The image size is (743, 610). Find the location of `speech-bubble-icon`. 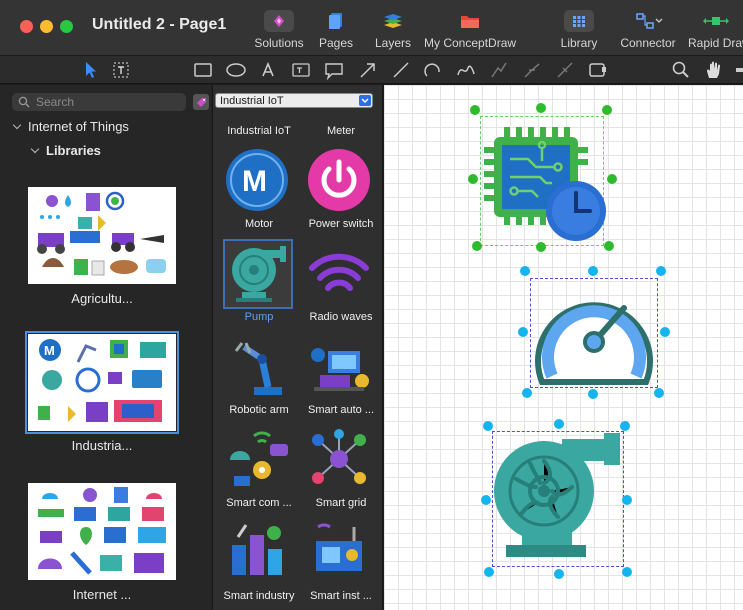

speech-bubble-icon is located at coordinates (334, 72).